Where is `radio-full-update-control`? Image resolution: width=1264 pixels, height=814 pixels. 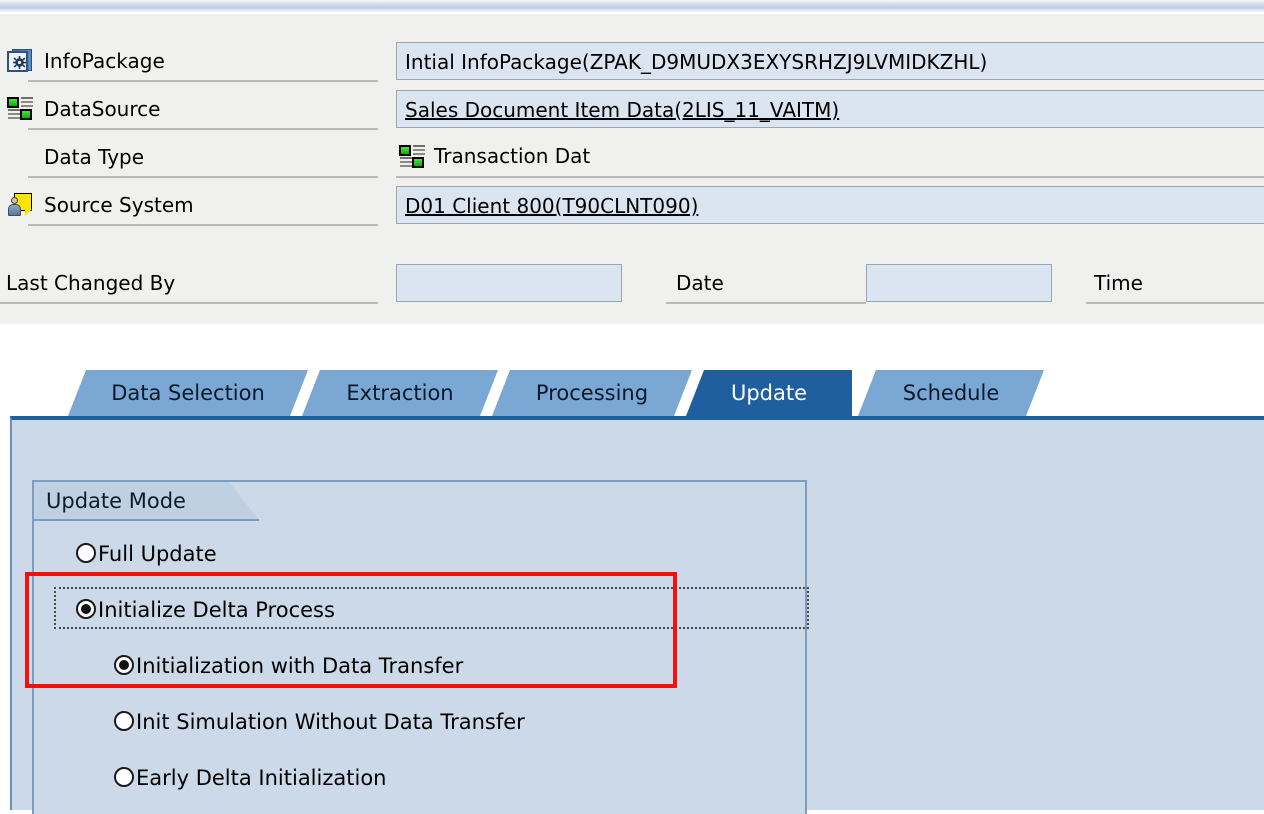 radio-full-update-control is located at coordinates (86, 553).